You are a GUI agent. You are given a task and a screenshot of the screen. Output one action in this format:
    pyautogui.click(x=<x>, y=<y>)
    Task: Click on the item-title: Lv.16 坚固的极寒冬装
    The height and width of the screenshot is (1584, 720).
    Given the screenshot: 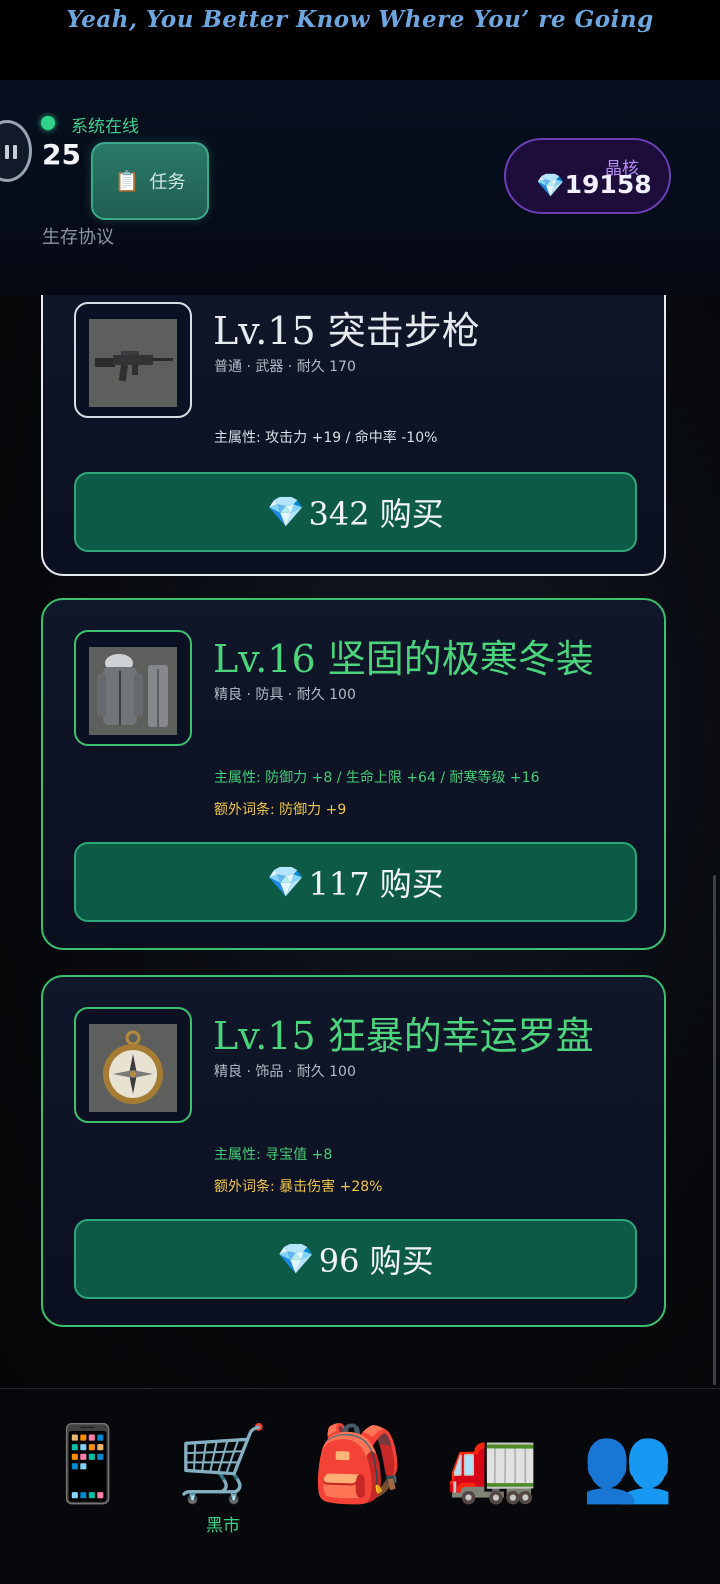 What is the action you would take?
    pyautogui.click(x=403, y=659)
    